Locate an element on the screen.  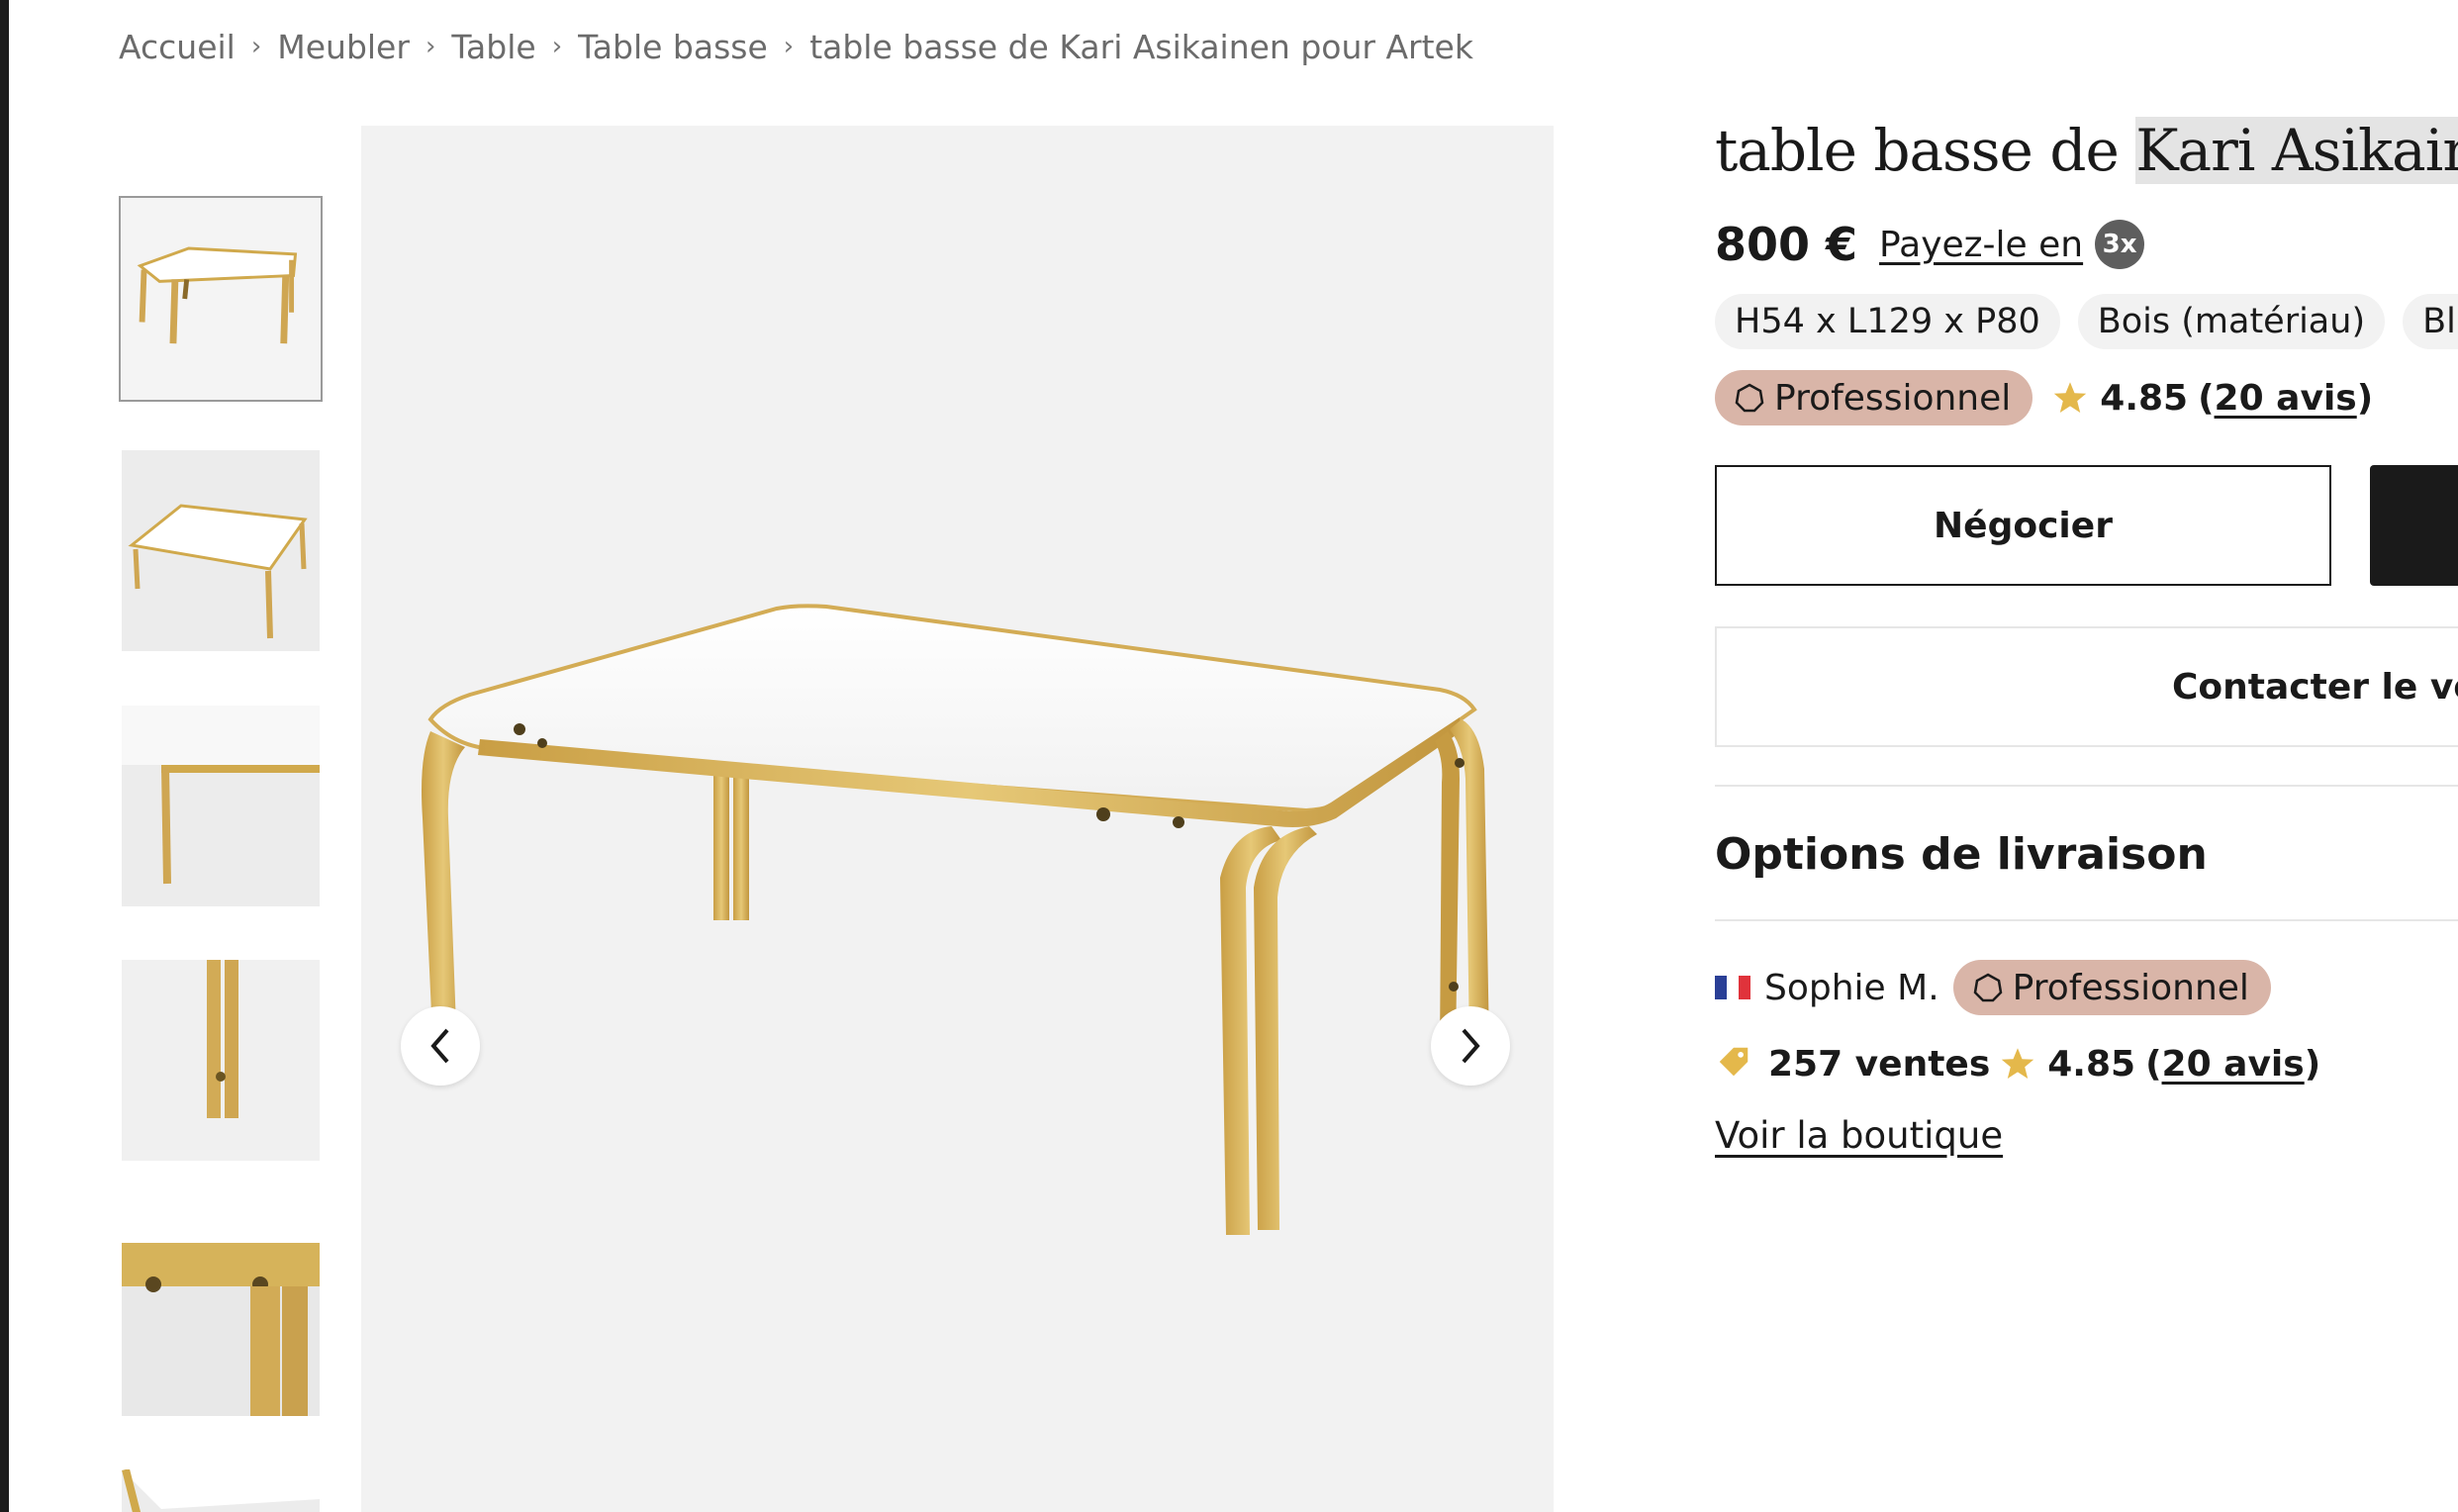
contact-seller-button: Contacter le vend is located at coordinates (2086, 687).